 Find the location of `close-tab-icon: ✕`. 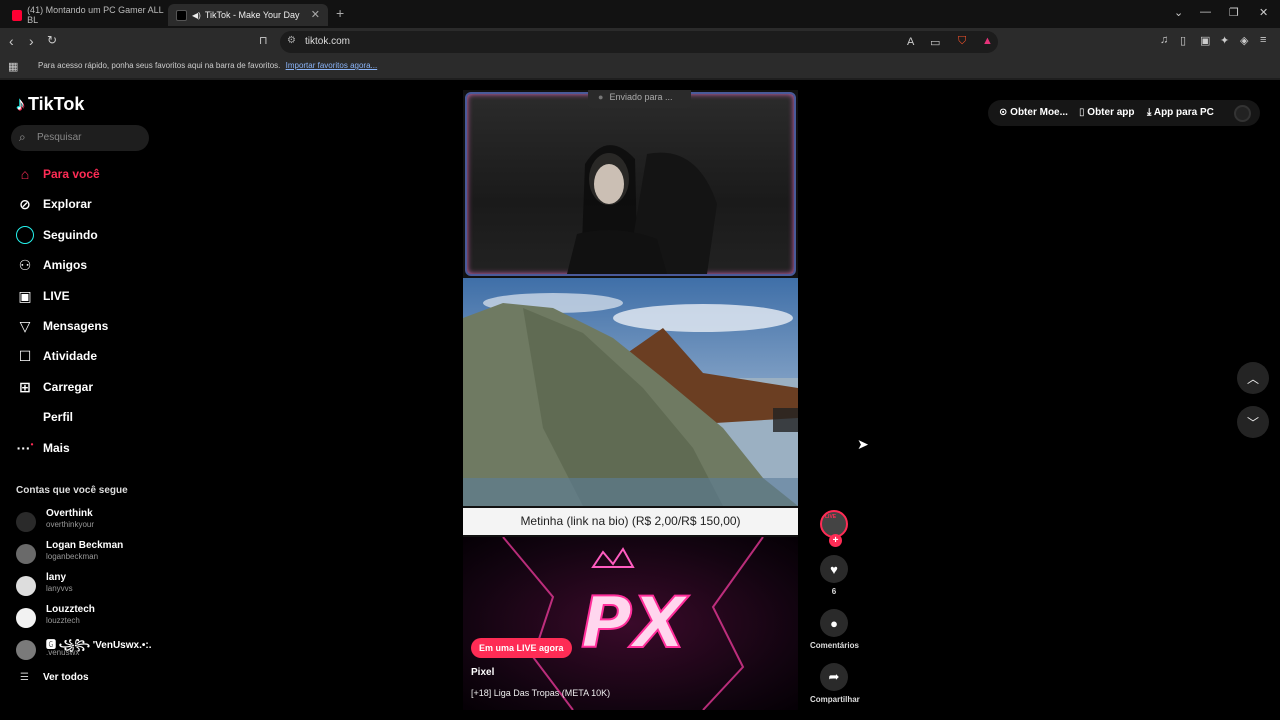

close-tab-icon: ✕ is located at coordinates (315, 14).